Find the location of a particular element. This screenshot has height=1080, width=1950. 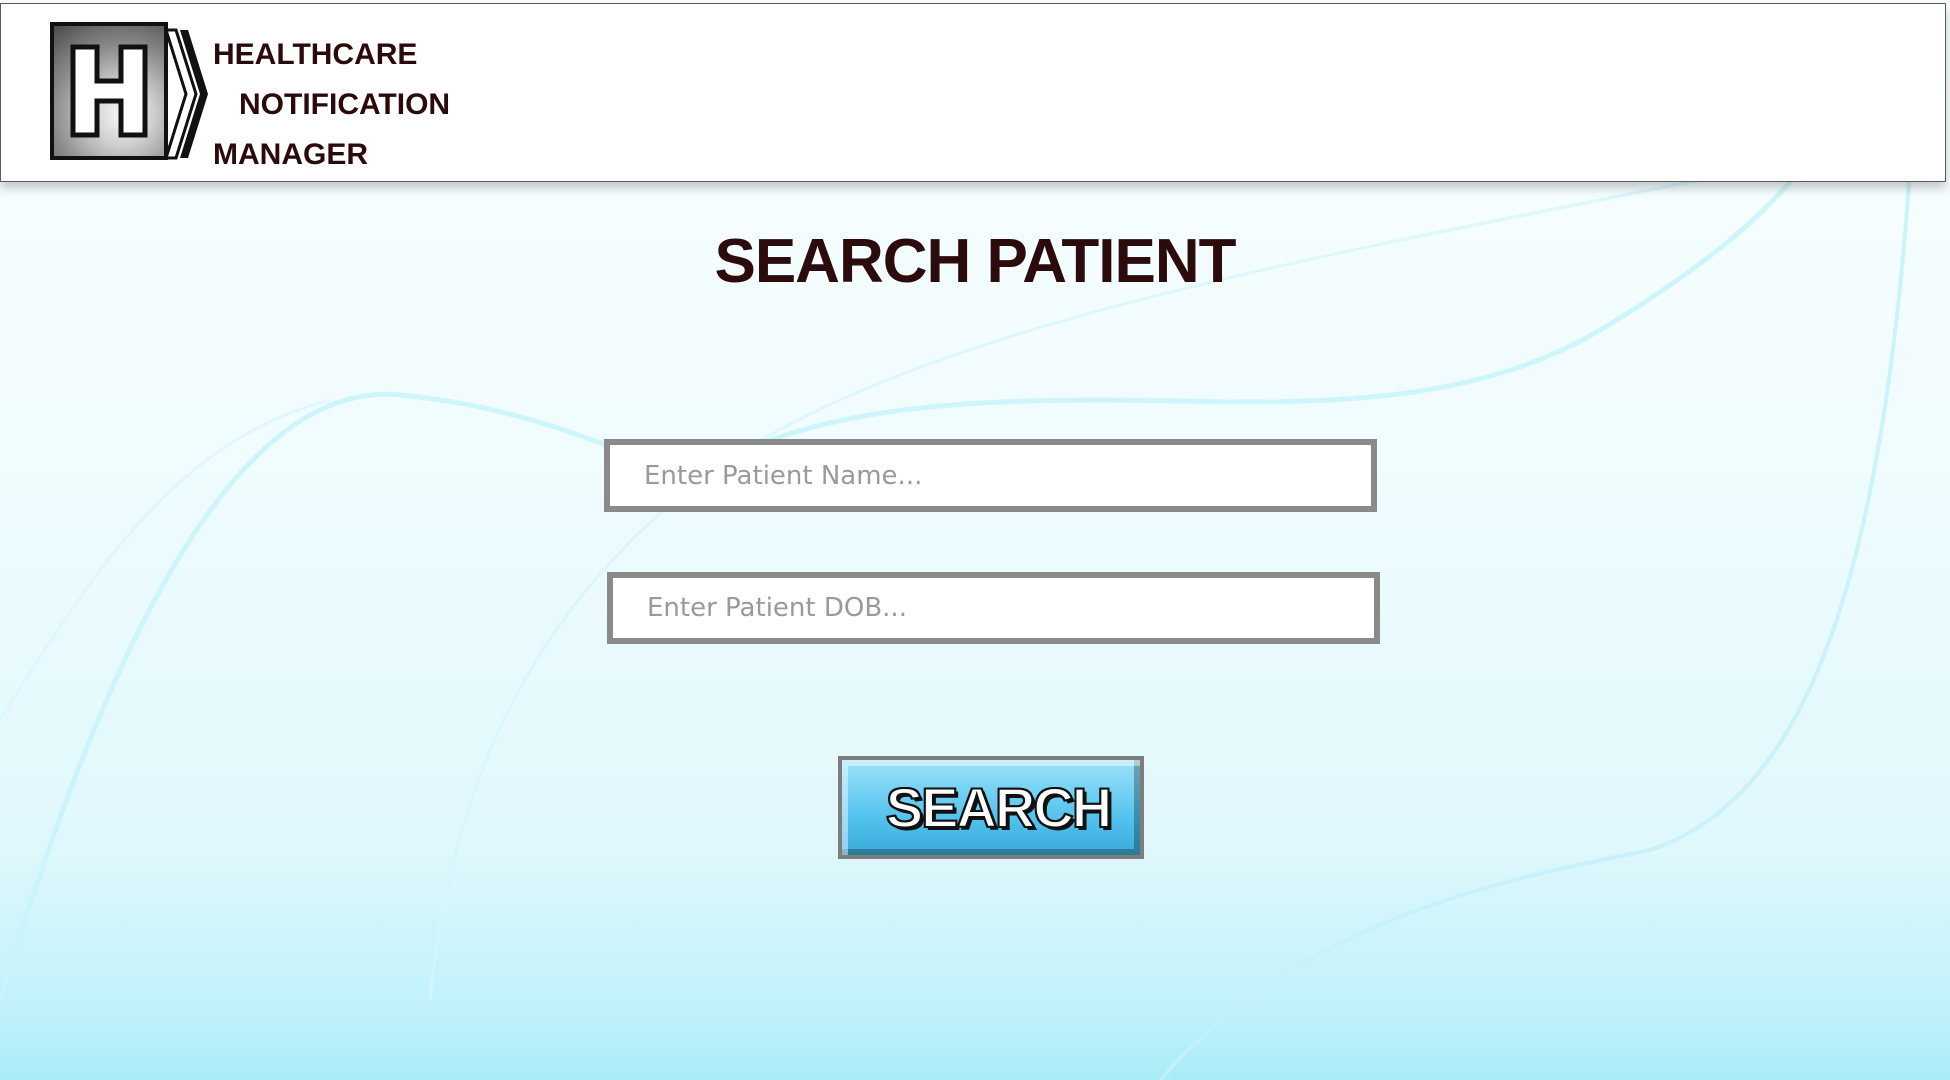

app-name-line-2: NOTIFICATION is located at coordinates (345, 104).